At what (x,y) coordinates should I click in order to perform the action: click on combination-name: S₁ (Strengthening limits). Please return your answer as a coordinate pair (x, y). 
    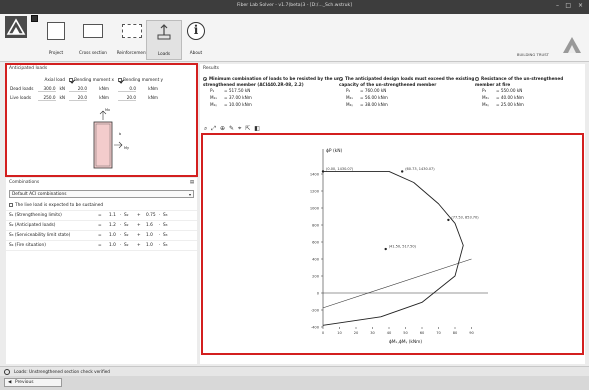
    Looking at the image, I should click on (35, 215).